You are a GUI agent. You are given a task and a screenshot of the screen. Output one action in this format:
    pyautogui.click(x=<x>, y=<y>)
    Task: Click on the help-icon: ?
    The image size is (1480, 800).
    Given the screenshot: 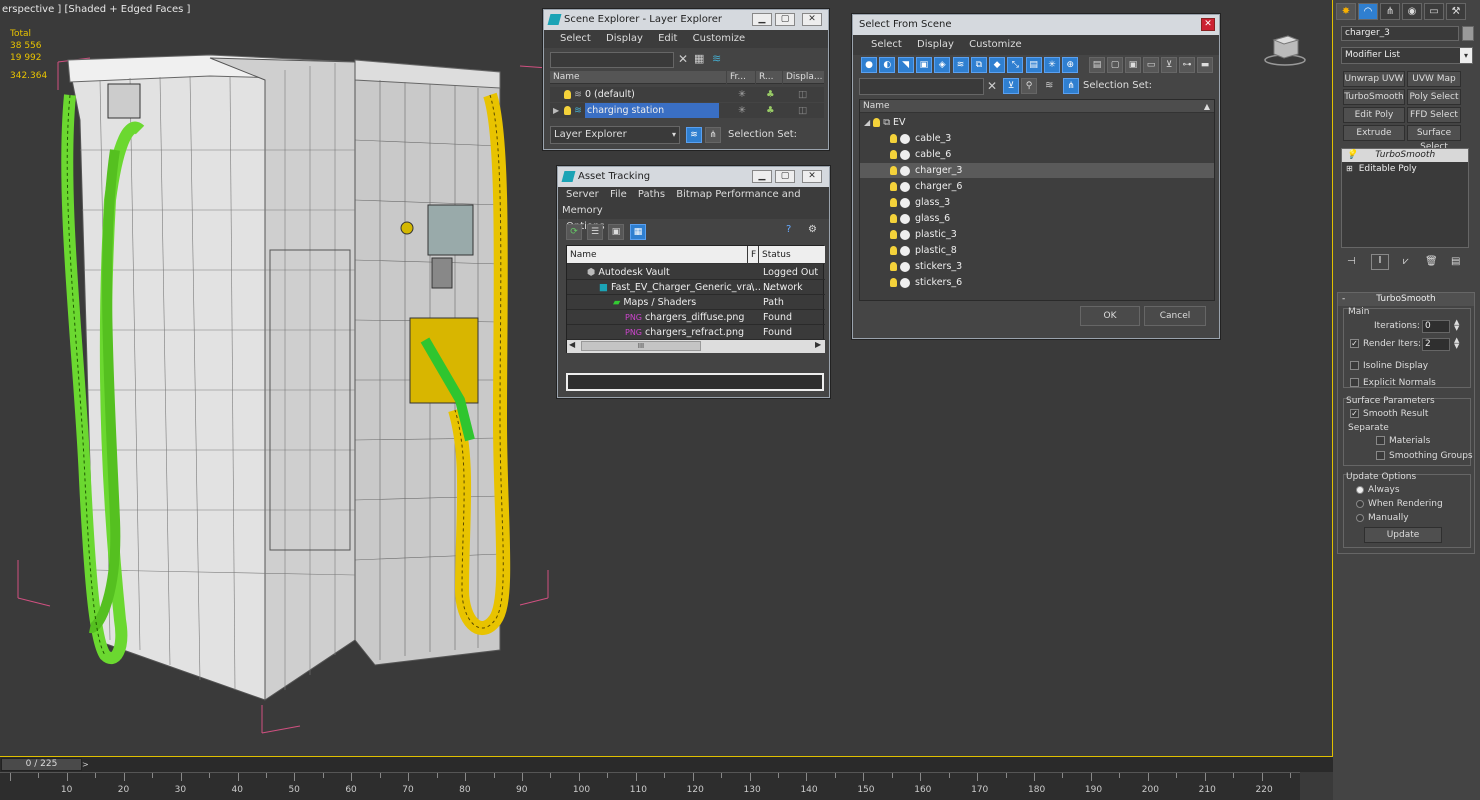 What is the action you would take?
    pyautogui.click(x=788, y=229)
    